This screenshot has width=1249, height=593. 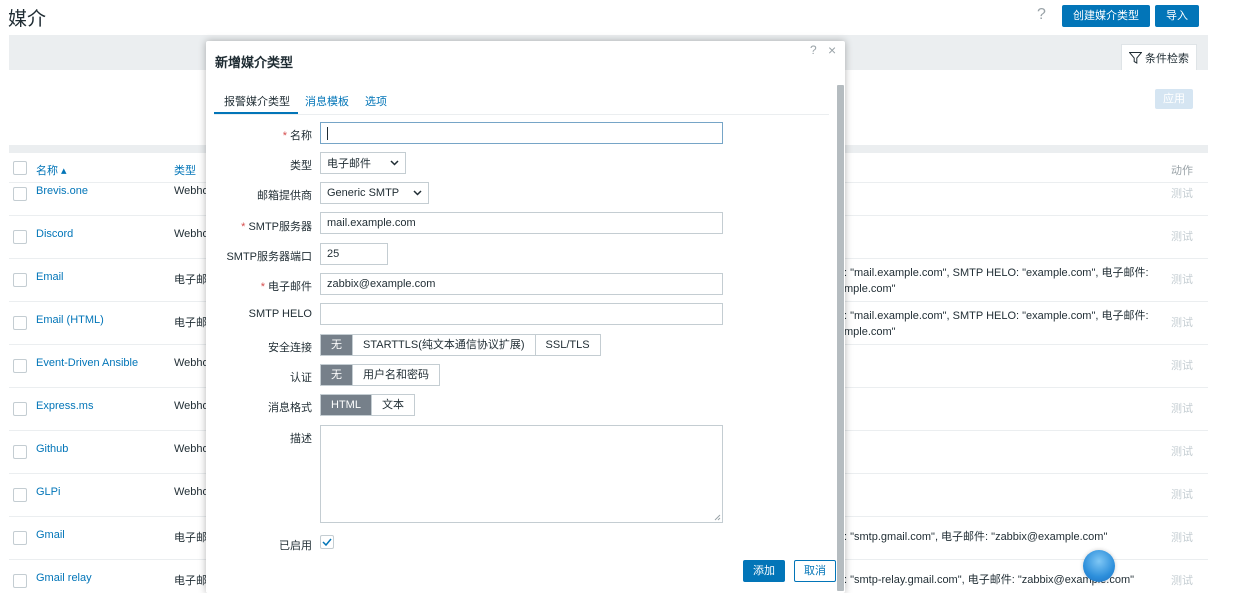 What do you see at coordinates (62, 191) in the screenshot?
I see `row-name-link: Brevis.one` at bounding box center [62, 191].